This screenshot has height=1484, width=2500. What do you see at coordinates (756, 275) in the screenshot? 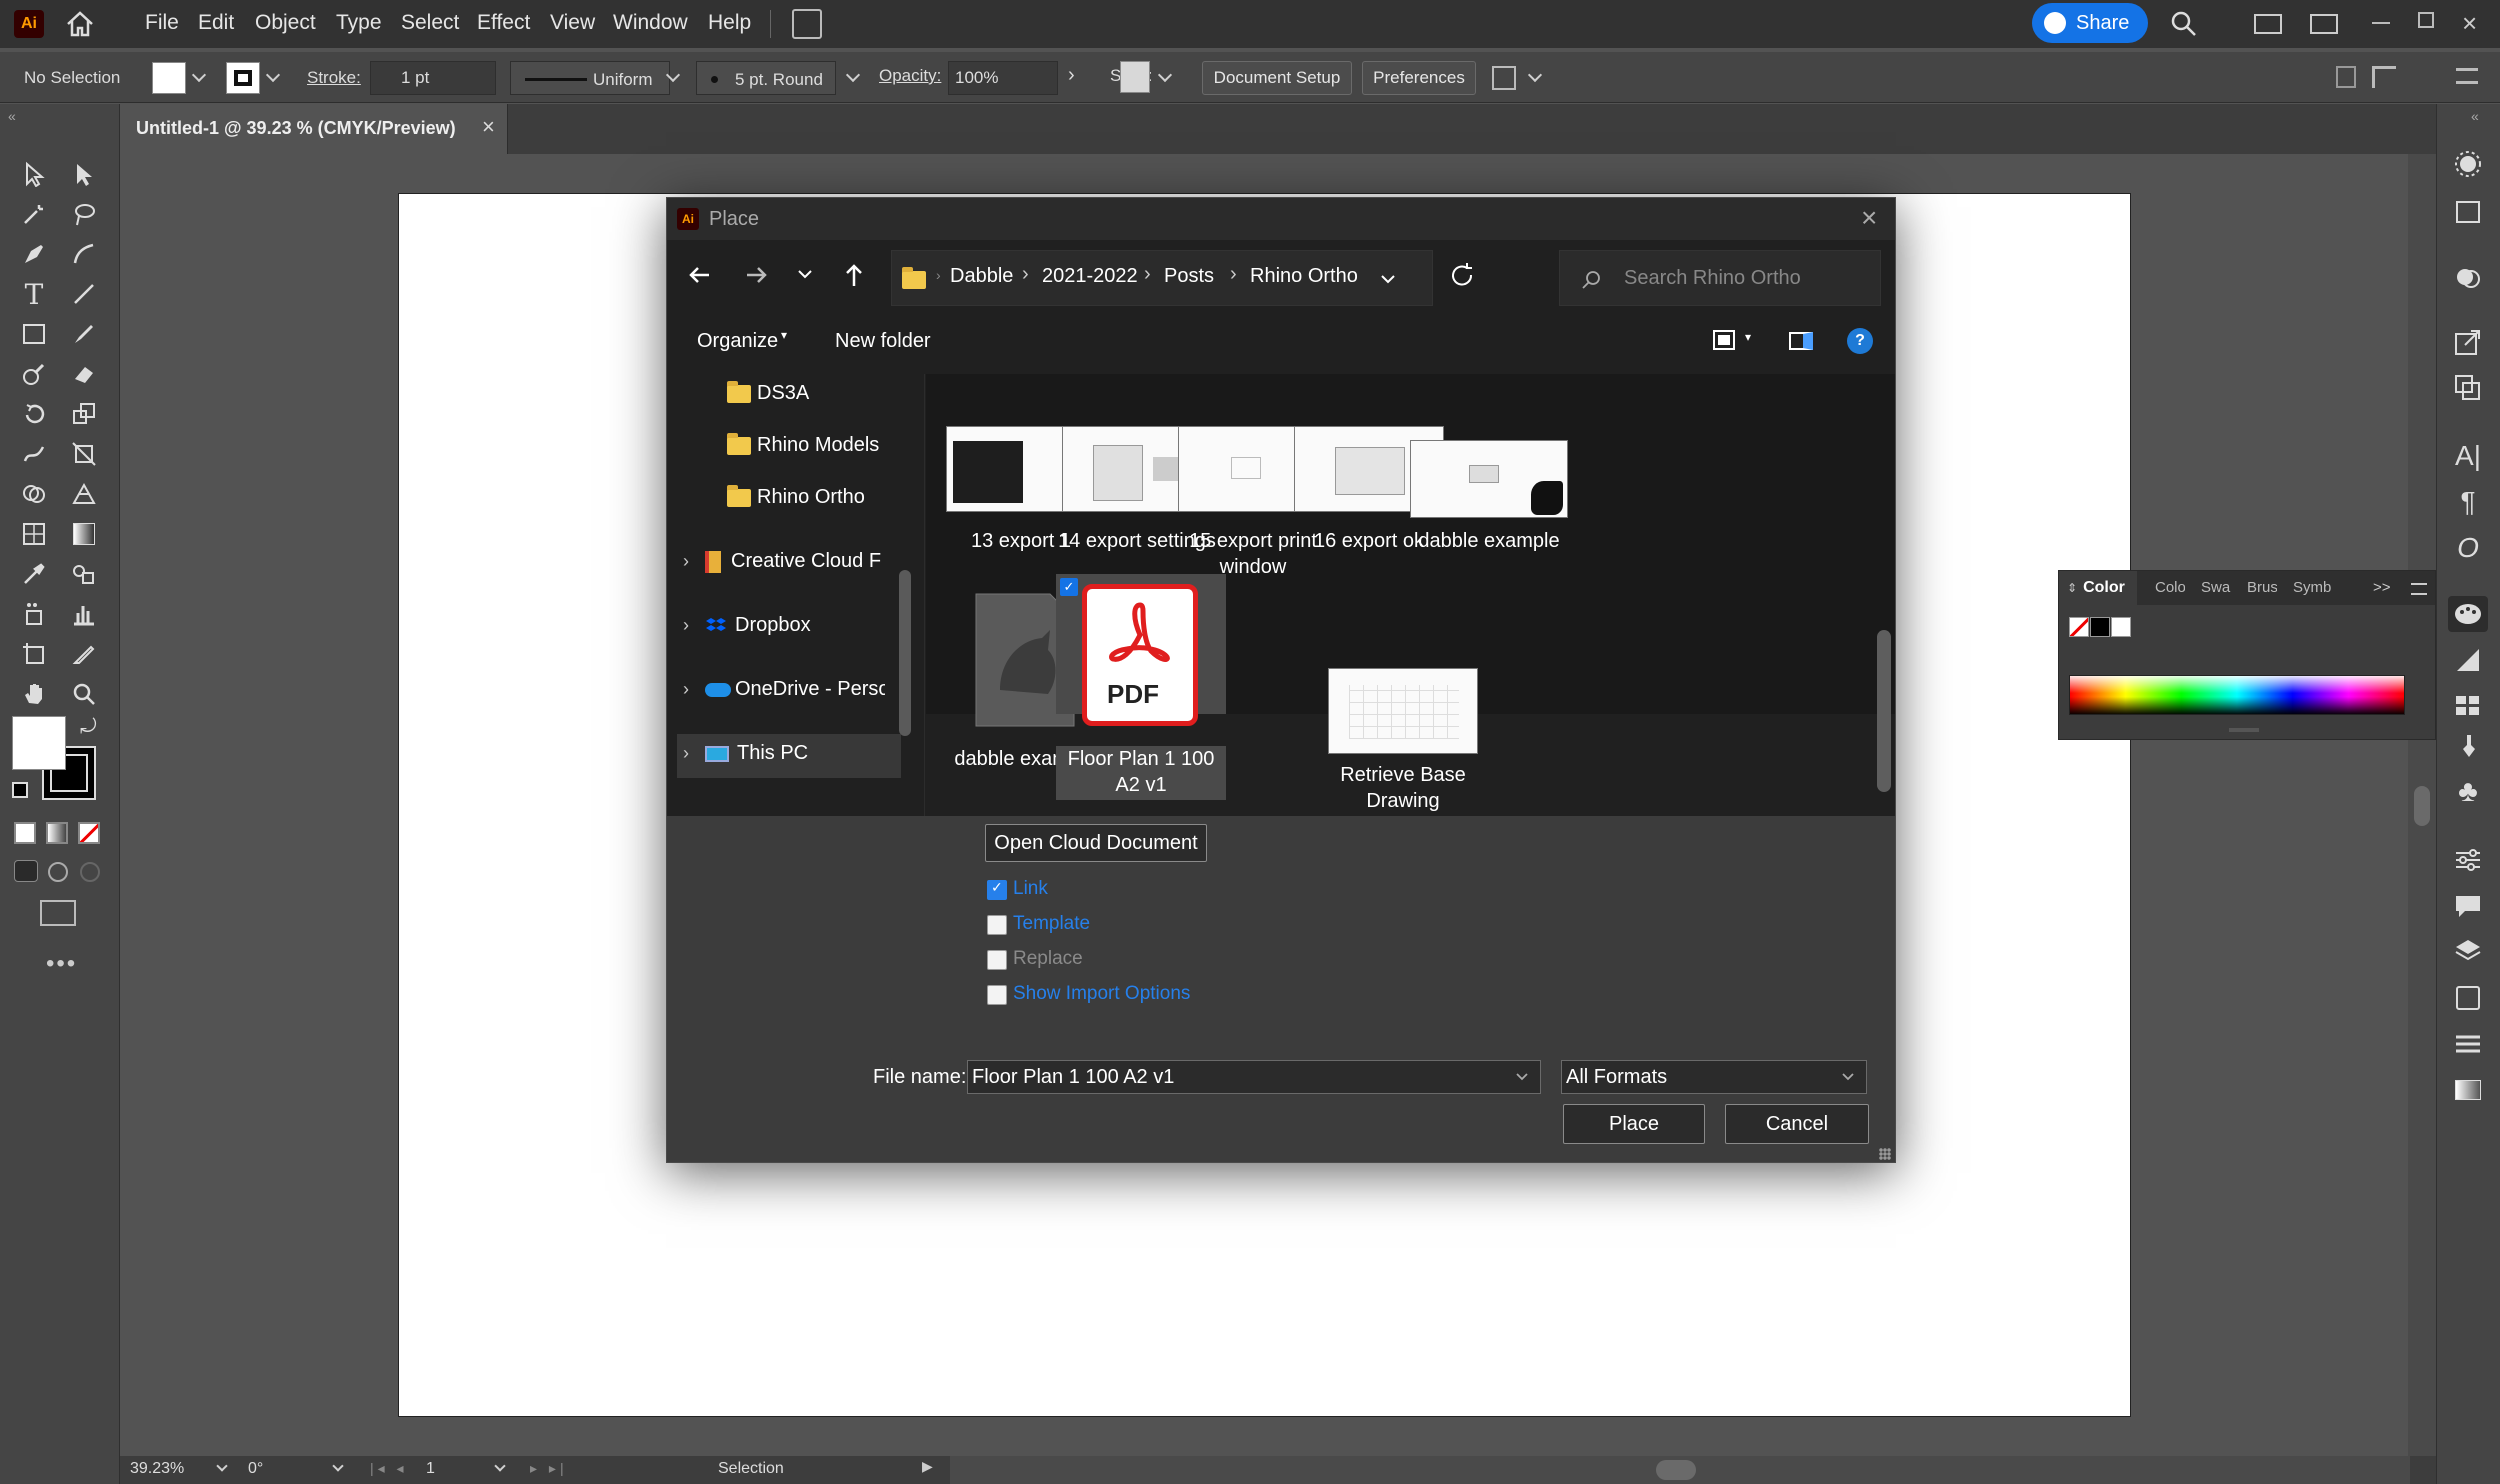
I see `forward-icon` at bounding box center [756, 275].